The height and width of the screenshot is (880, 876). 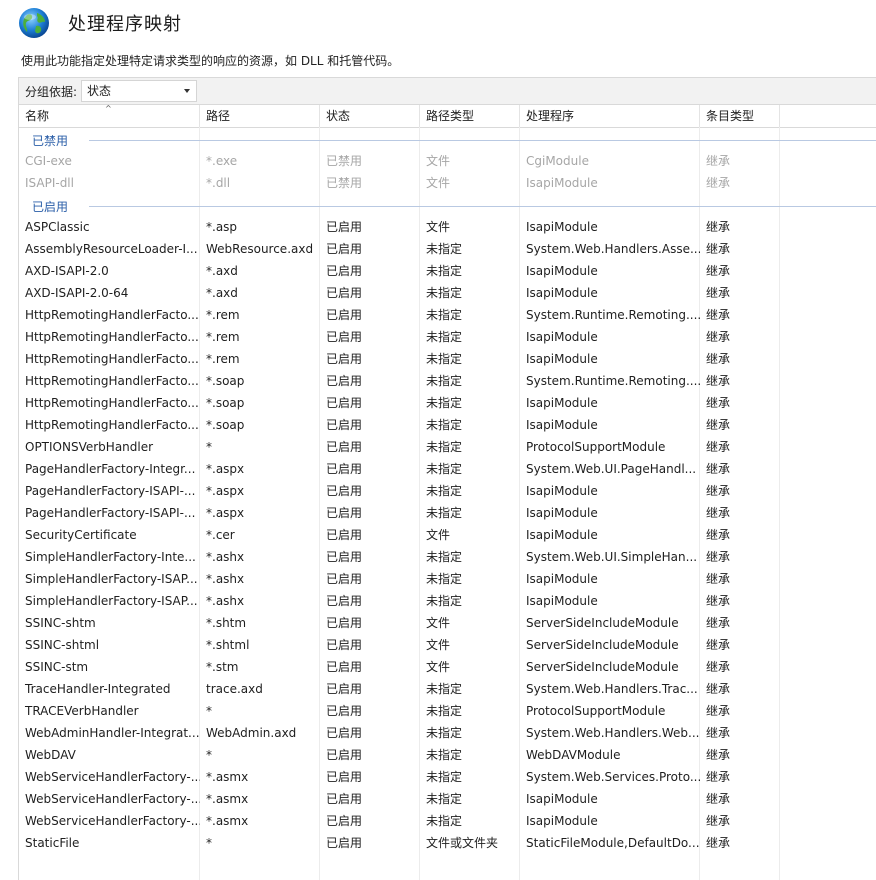 I want to click on column-header-path: 路径, so click(x=260, y=116).